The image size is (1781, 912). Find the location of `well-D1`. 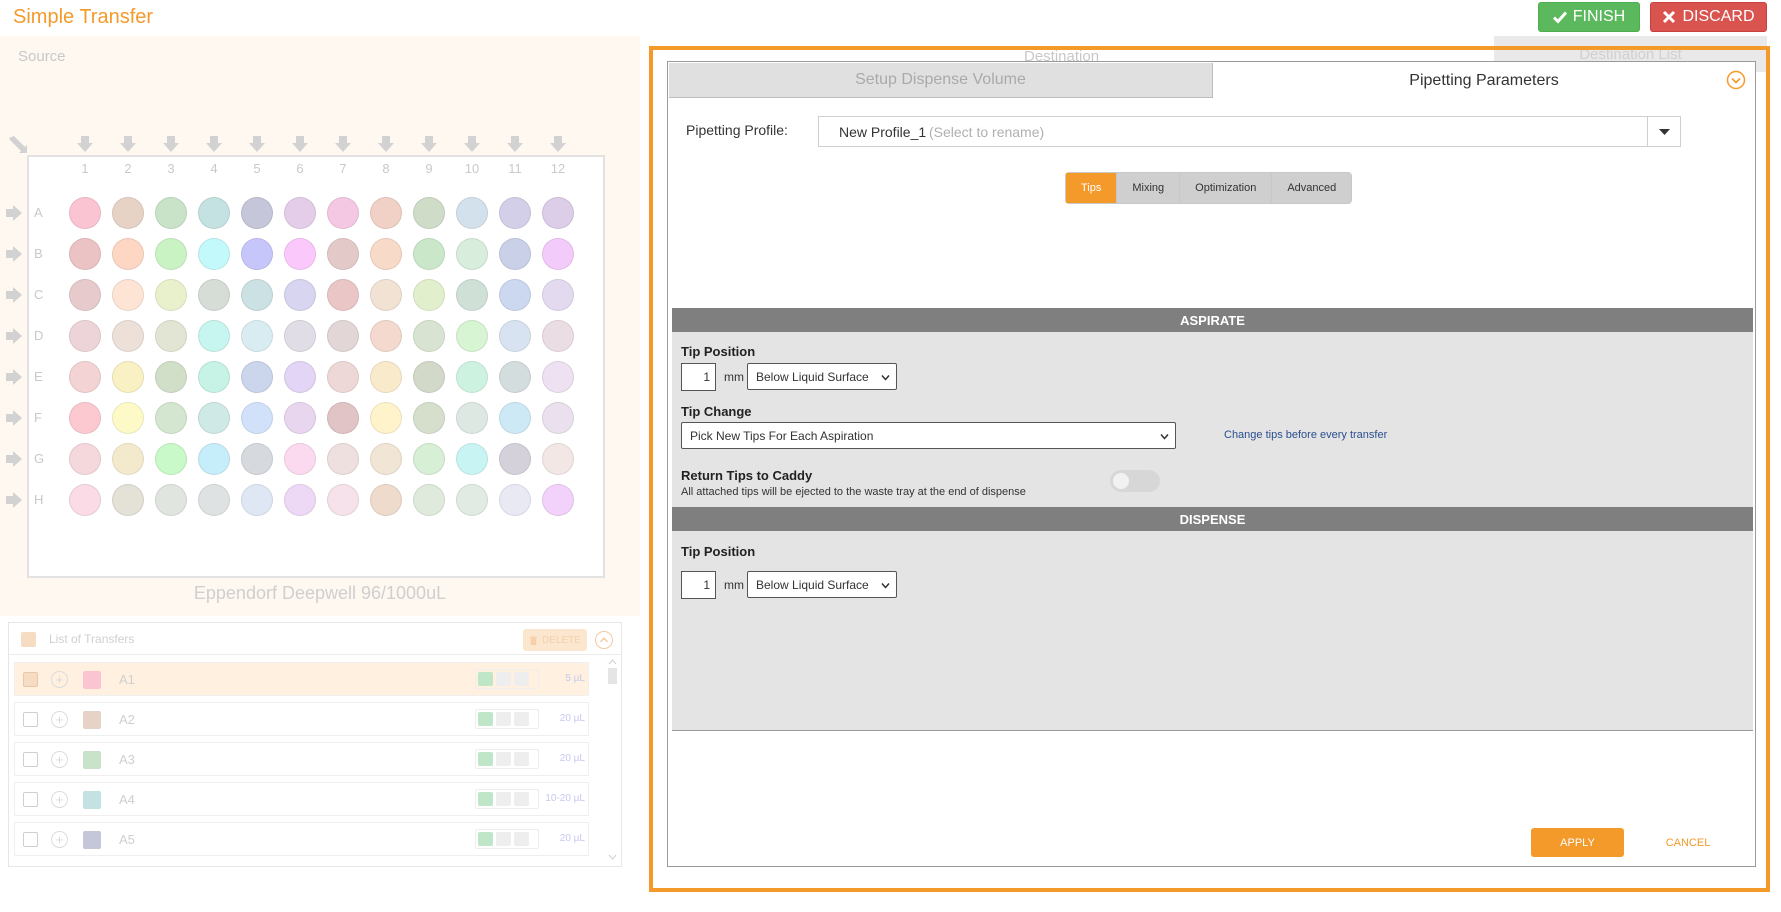

well-D1 is located at coordinates (85, 336).